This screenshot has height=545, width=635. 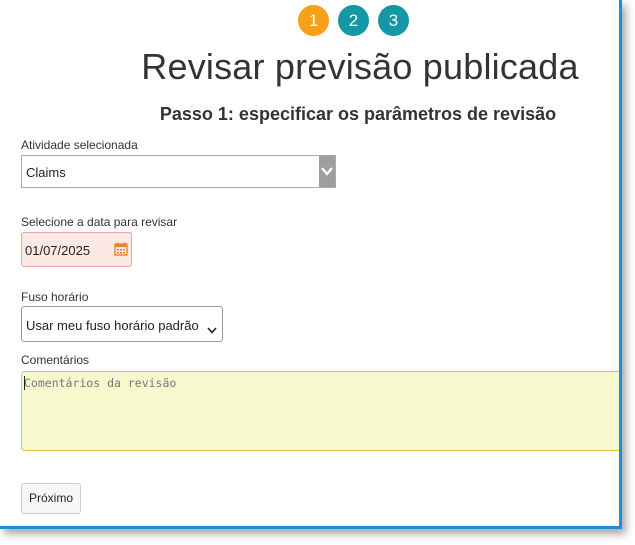 I want to click on step-indicator-3: 3, so click(x=393, y=20).